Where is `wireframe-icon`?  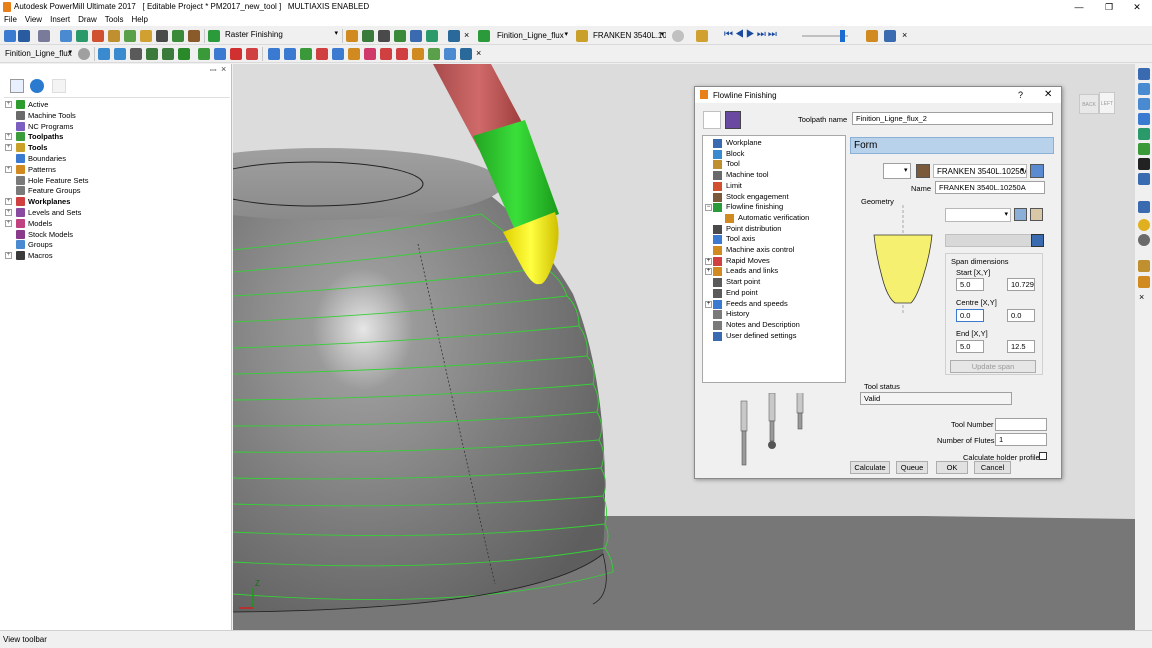 wireframe-icon is located at coordinates (1144, 179).